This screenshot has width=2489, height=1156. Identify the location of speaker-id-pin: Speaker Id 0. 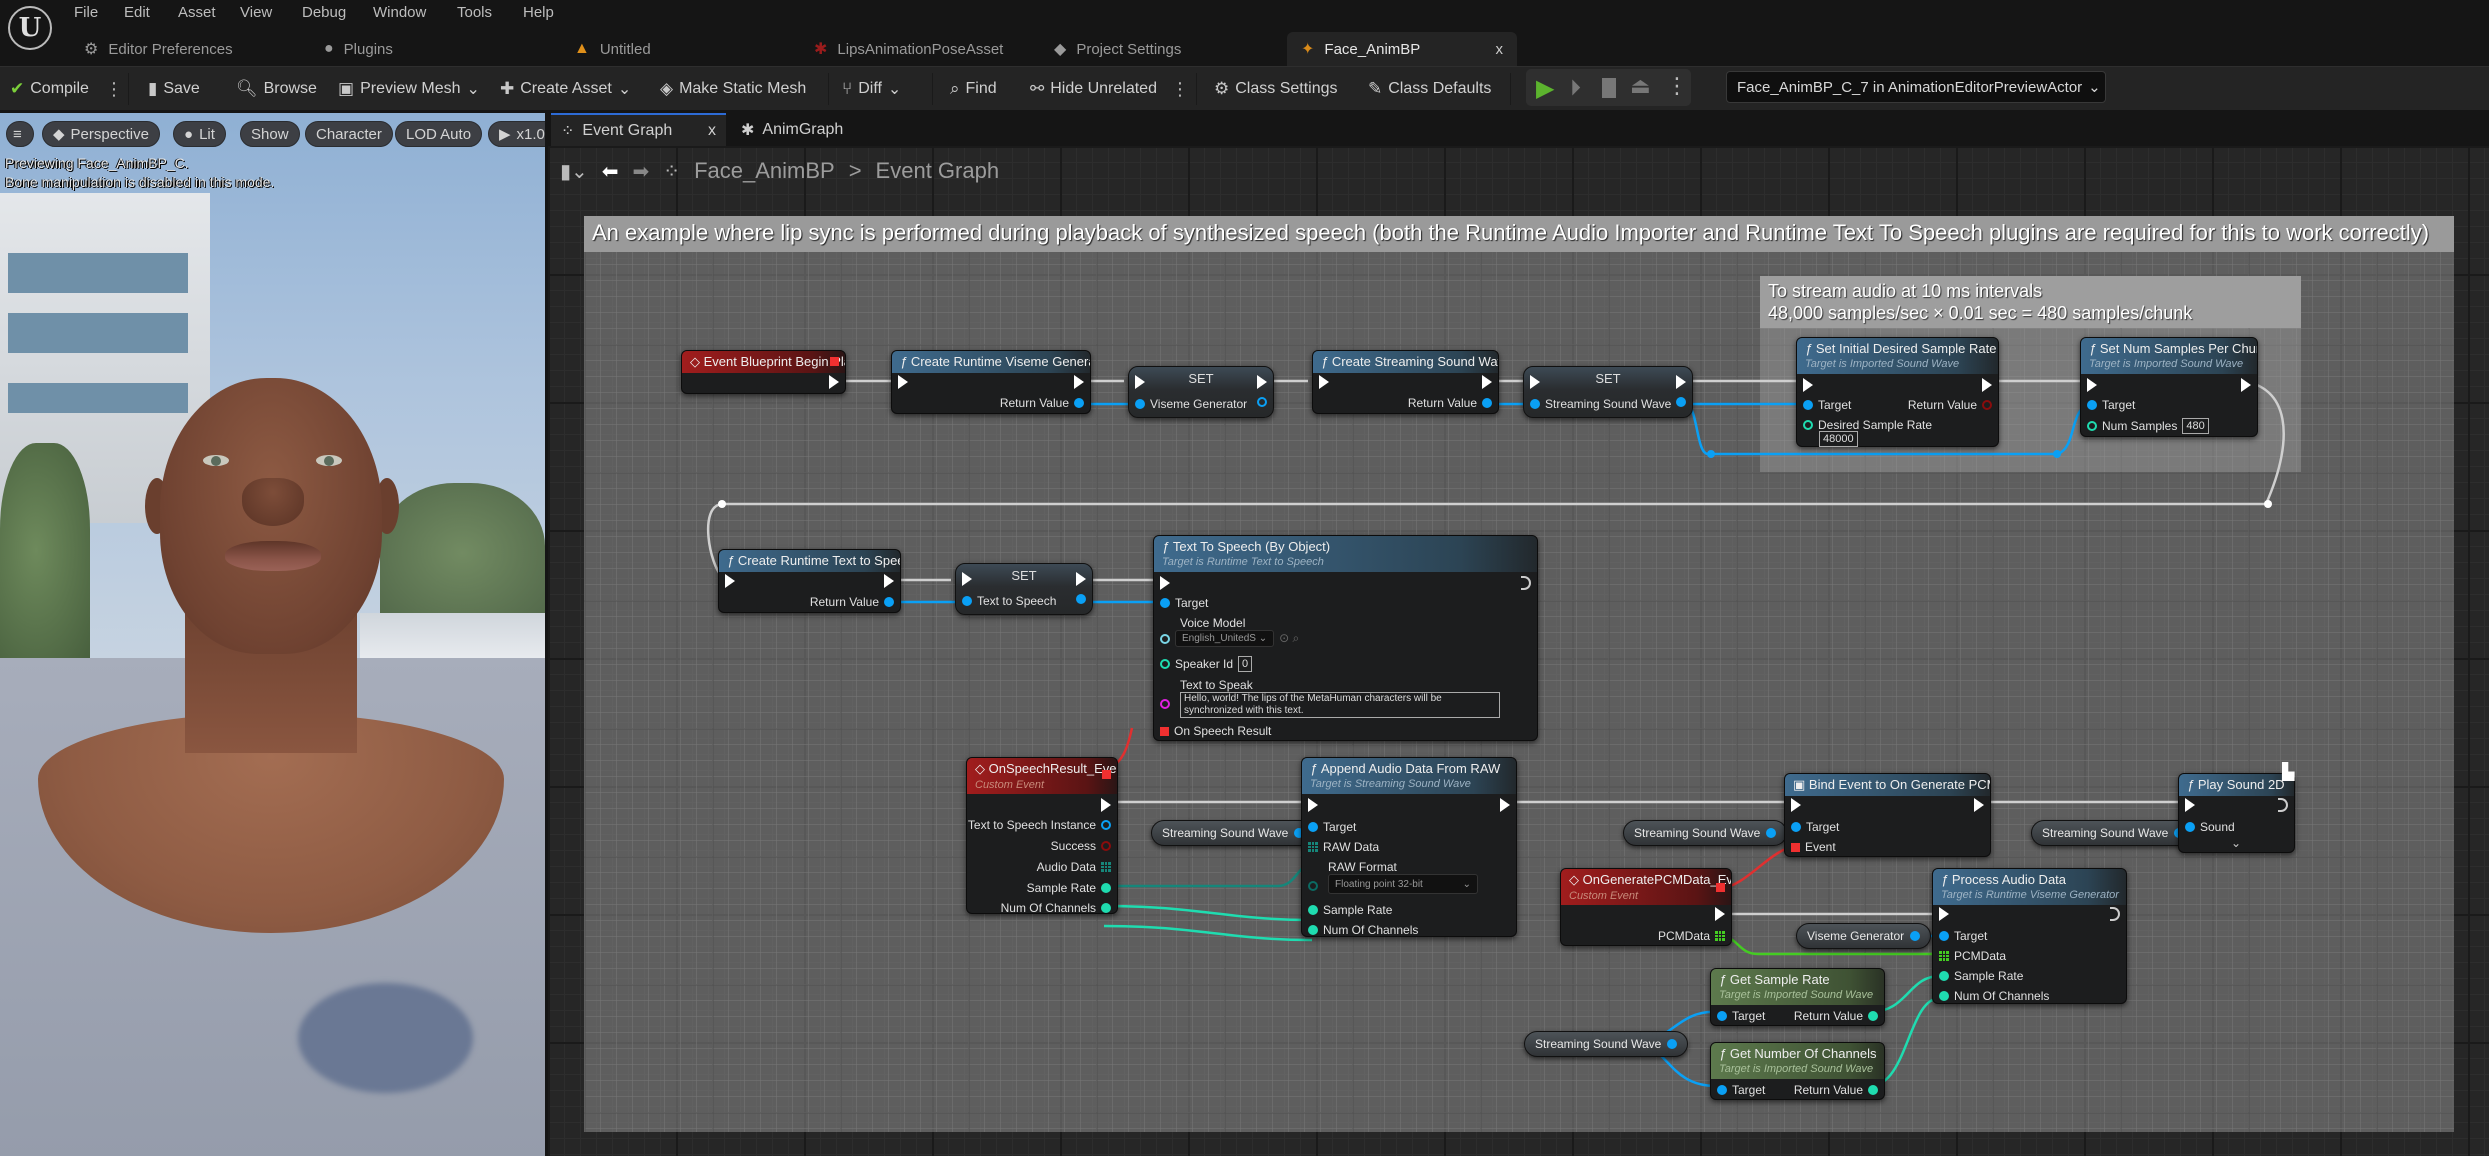
(1206, 664).